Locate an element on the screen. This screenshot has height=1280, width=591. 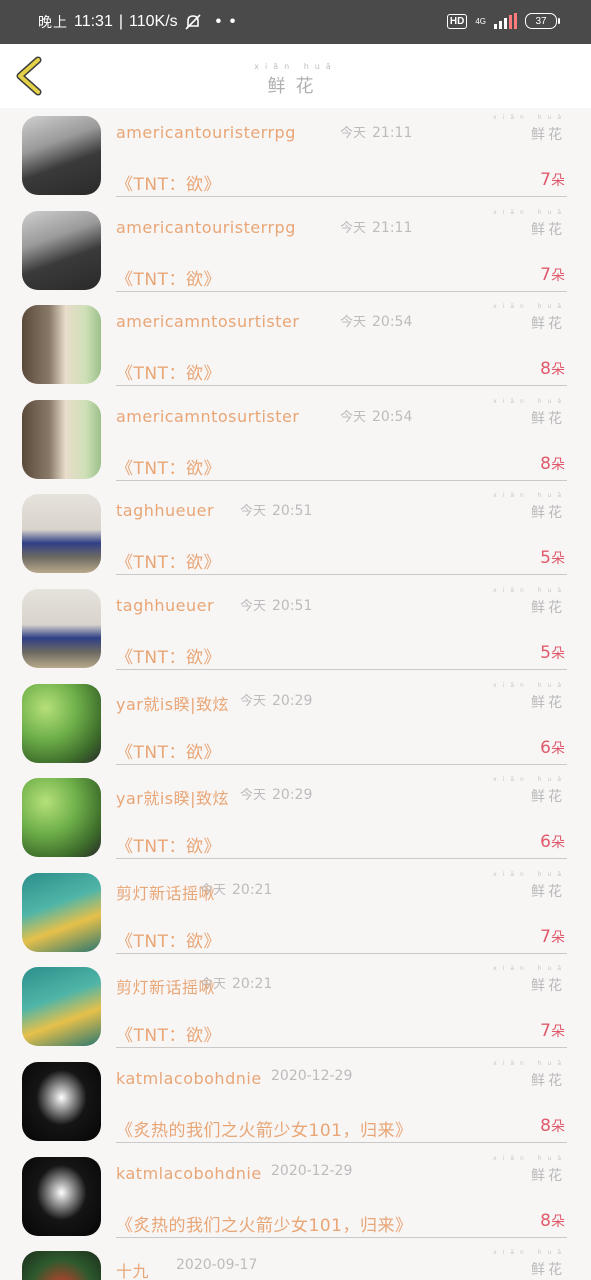
send-time: 今天 20:51 is located at coordinates (276, 509).